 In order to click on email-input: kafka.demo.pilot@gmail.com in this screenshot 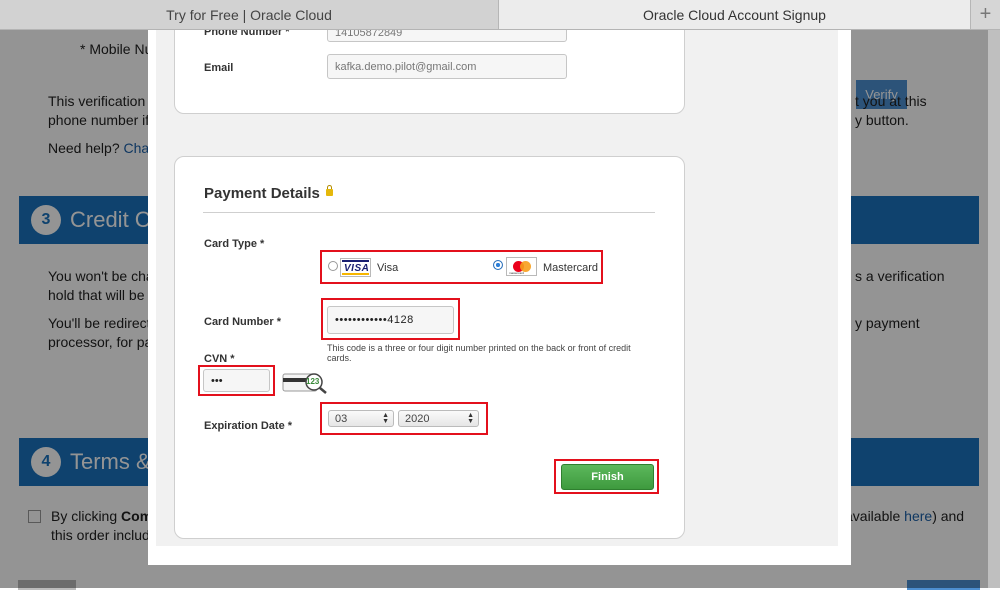, I will do `click(447, 66)`.